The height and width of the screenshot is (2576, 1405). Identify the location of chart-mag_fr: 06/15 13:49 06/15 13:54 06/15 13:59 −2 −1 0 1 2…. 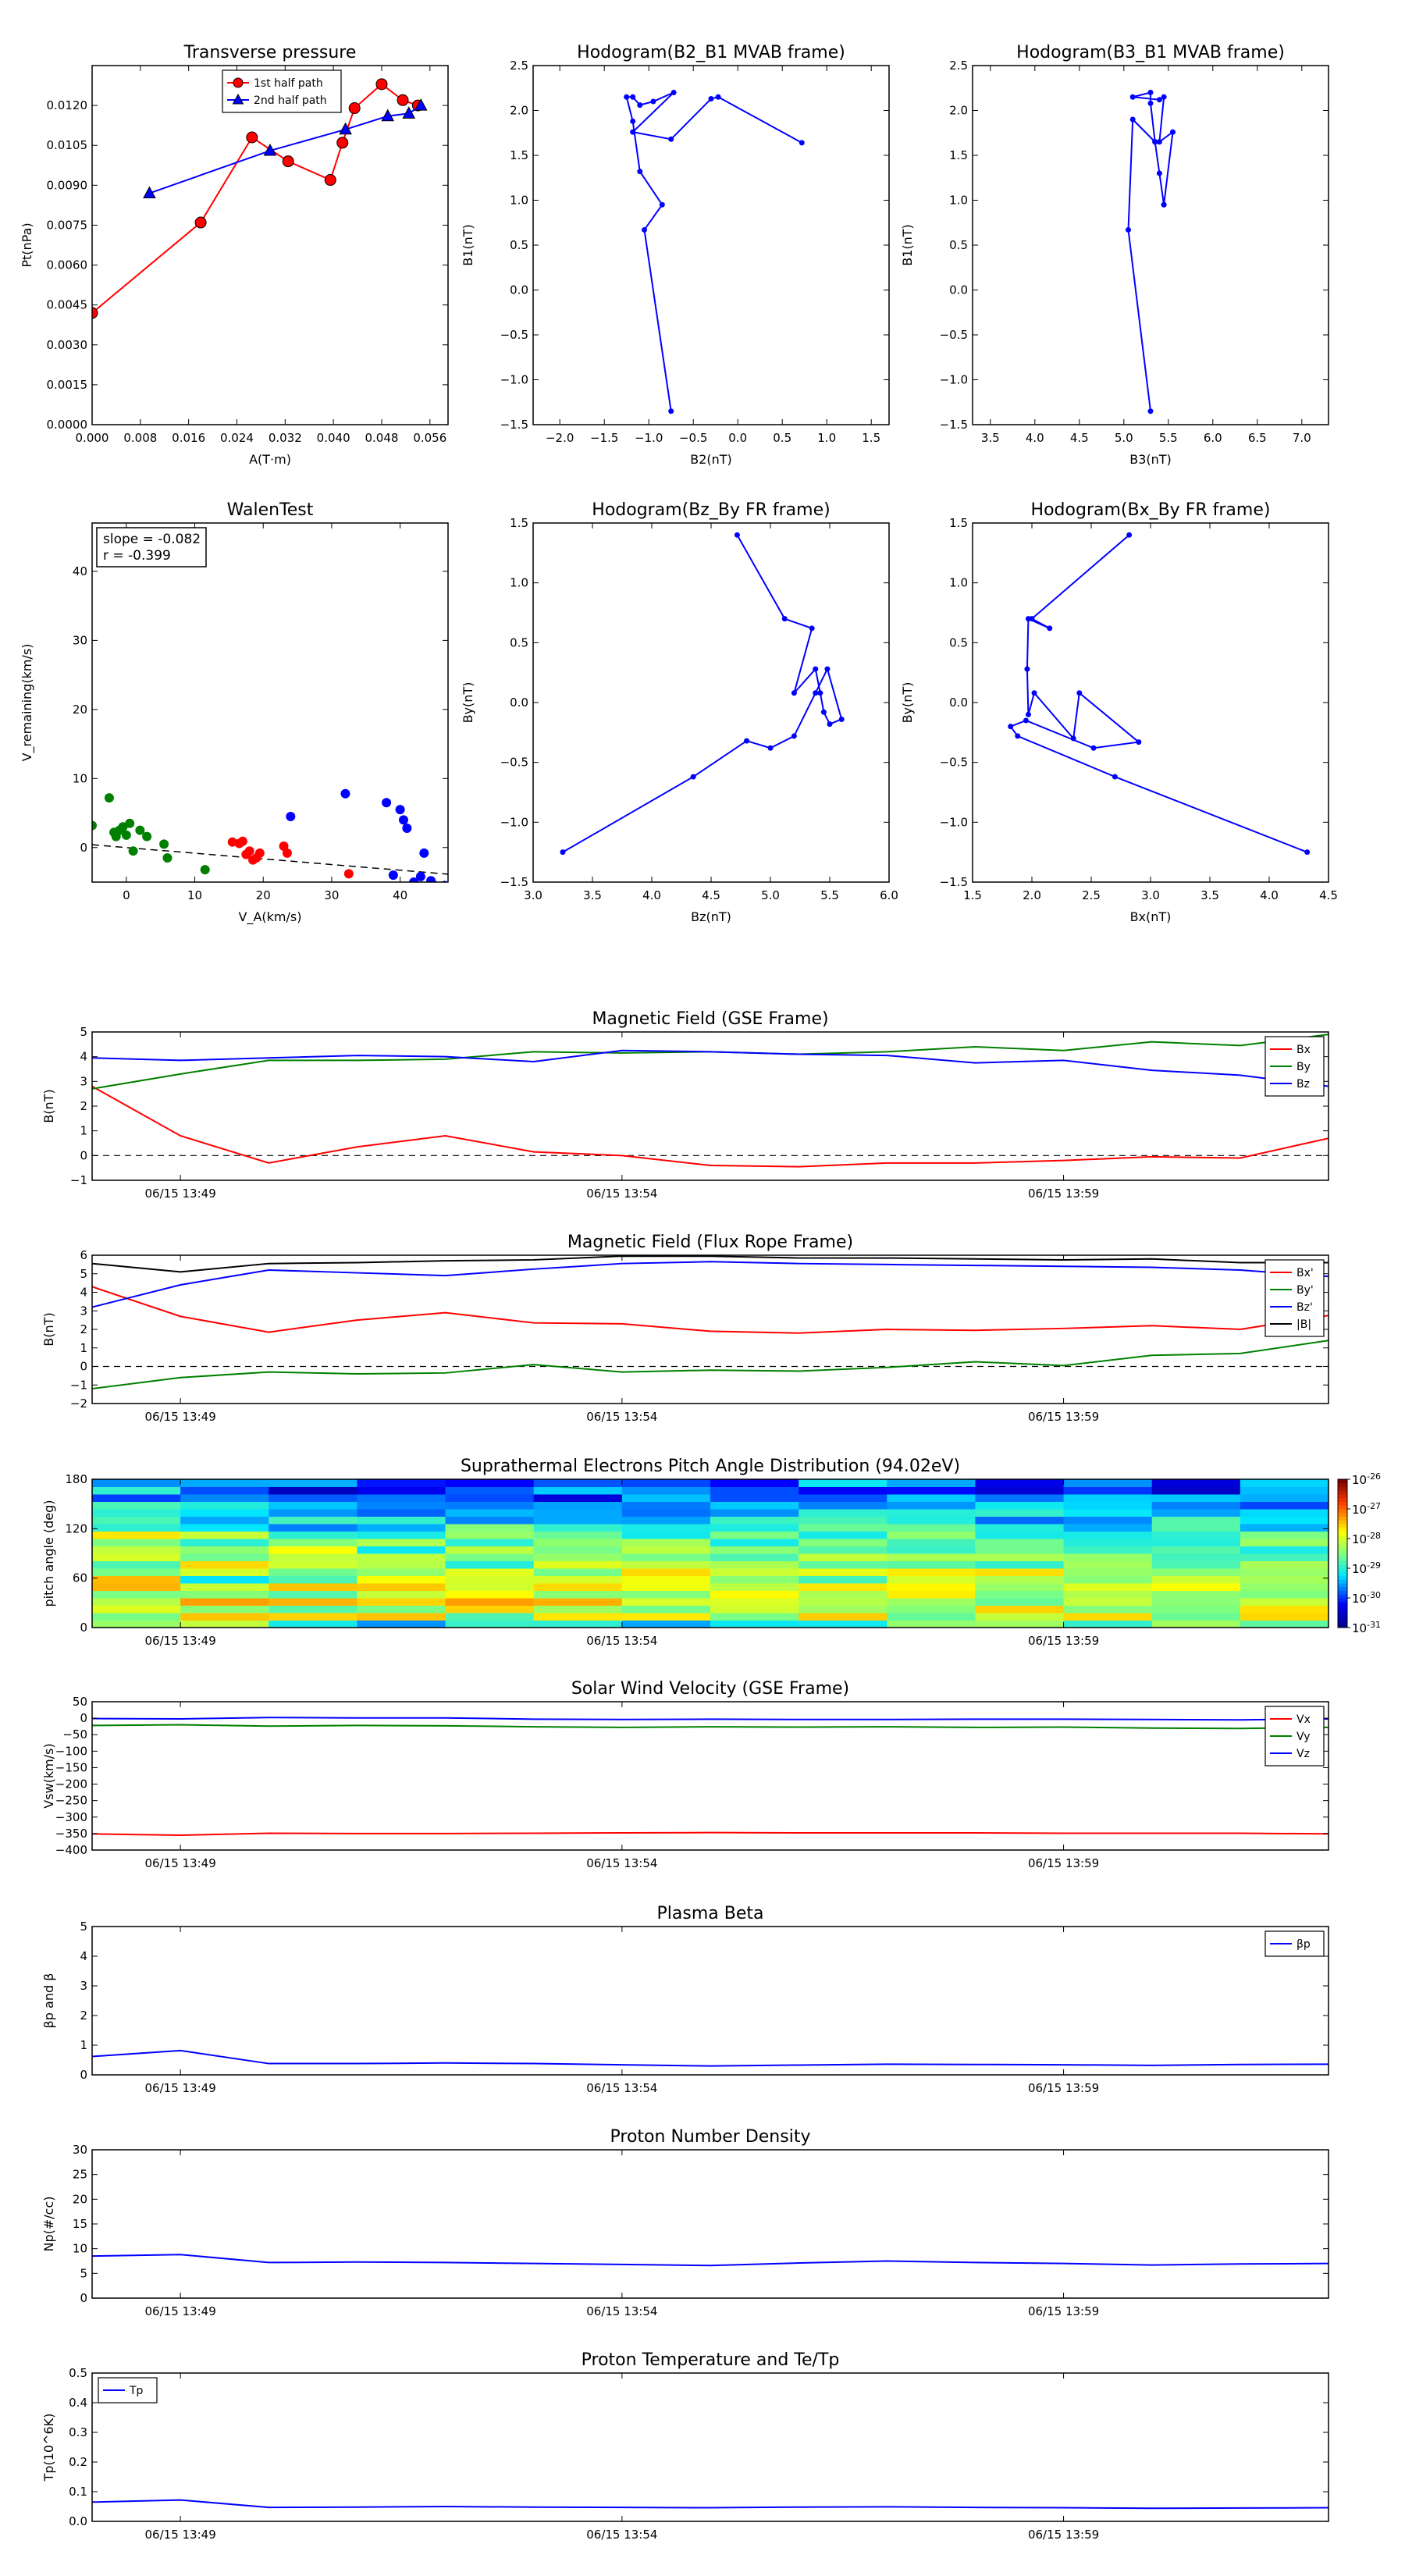
(685, 1328).